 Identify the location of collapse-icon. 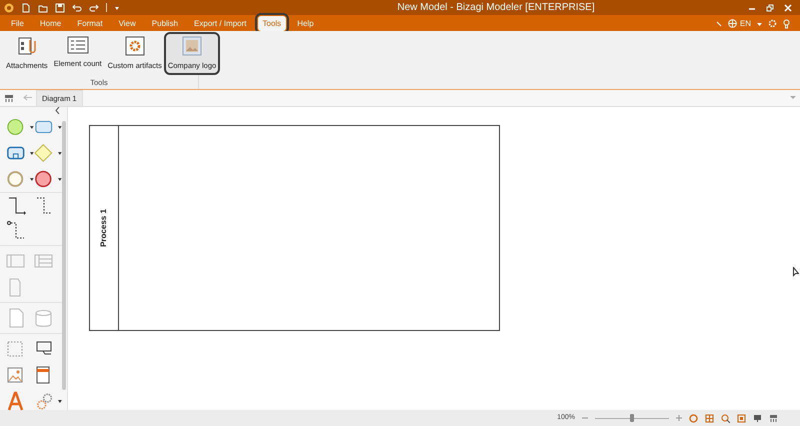
(57, 110).